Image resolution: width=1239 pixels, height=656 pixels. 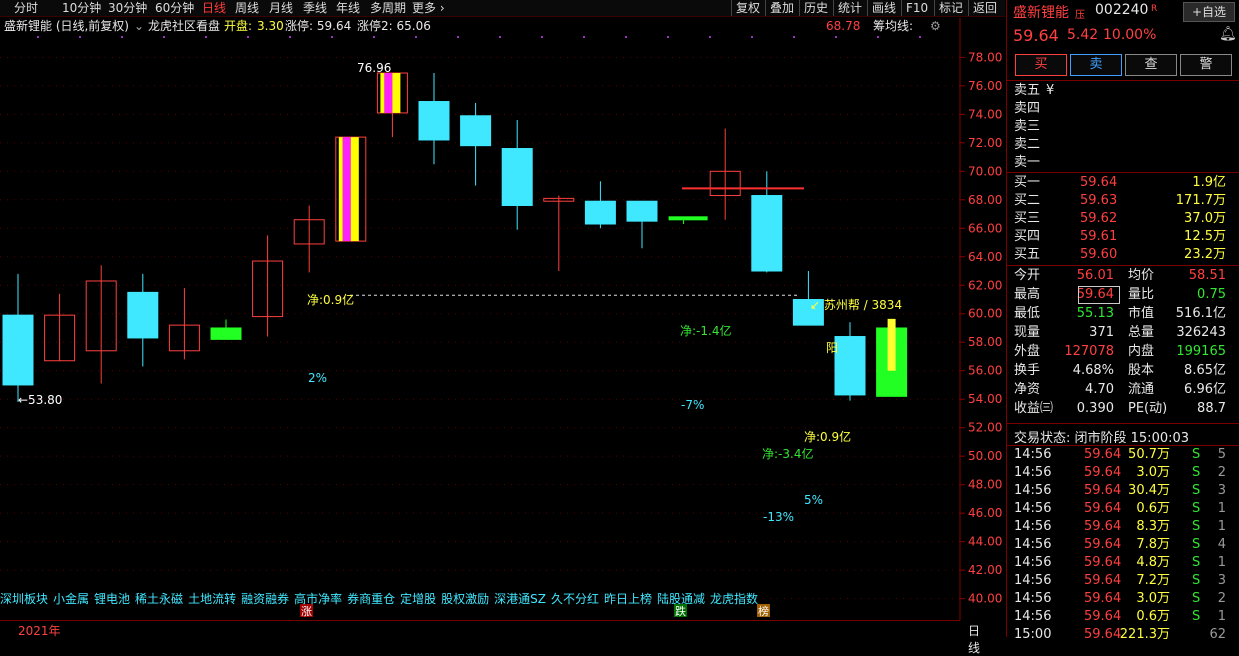 I want to click on query-button: 查, so click(x=1151, y=65).